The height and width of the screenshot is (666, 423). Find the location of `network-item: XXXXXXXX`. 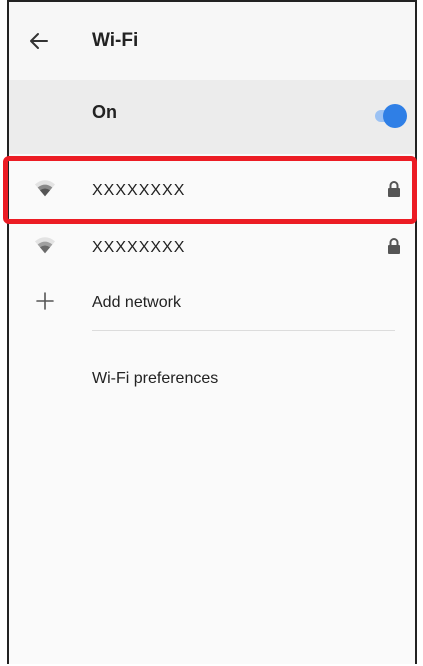

network-item: XXXXXXXX is located at coordinates (212, 248).